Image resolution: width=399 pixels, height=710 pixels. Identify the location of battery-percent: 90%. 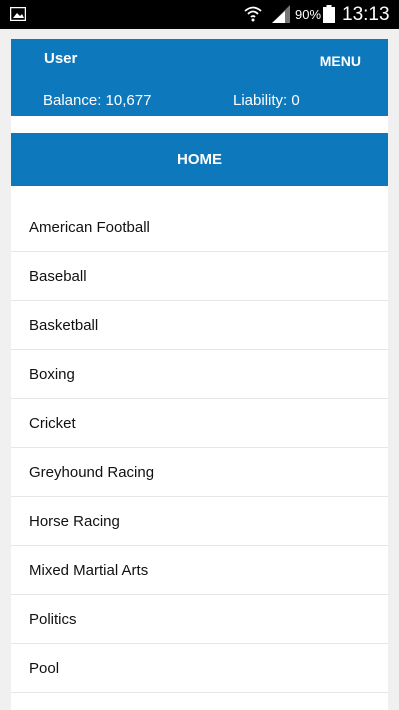
(308, 14).